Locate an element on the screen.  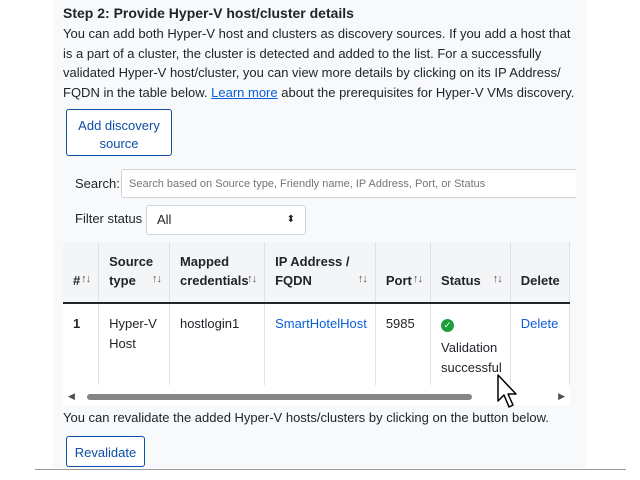
cell-source-type: Hyper-V Host is located at coordinates (134, 344).